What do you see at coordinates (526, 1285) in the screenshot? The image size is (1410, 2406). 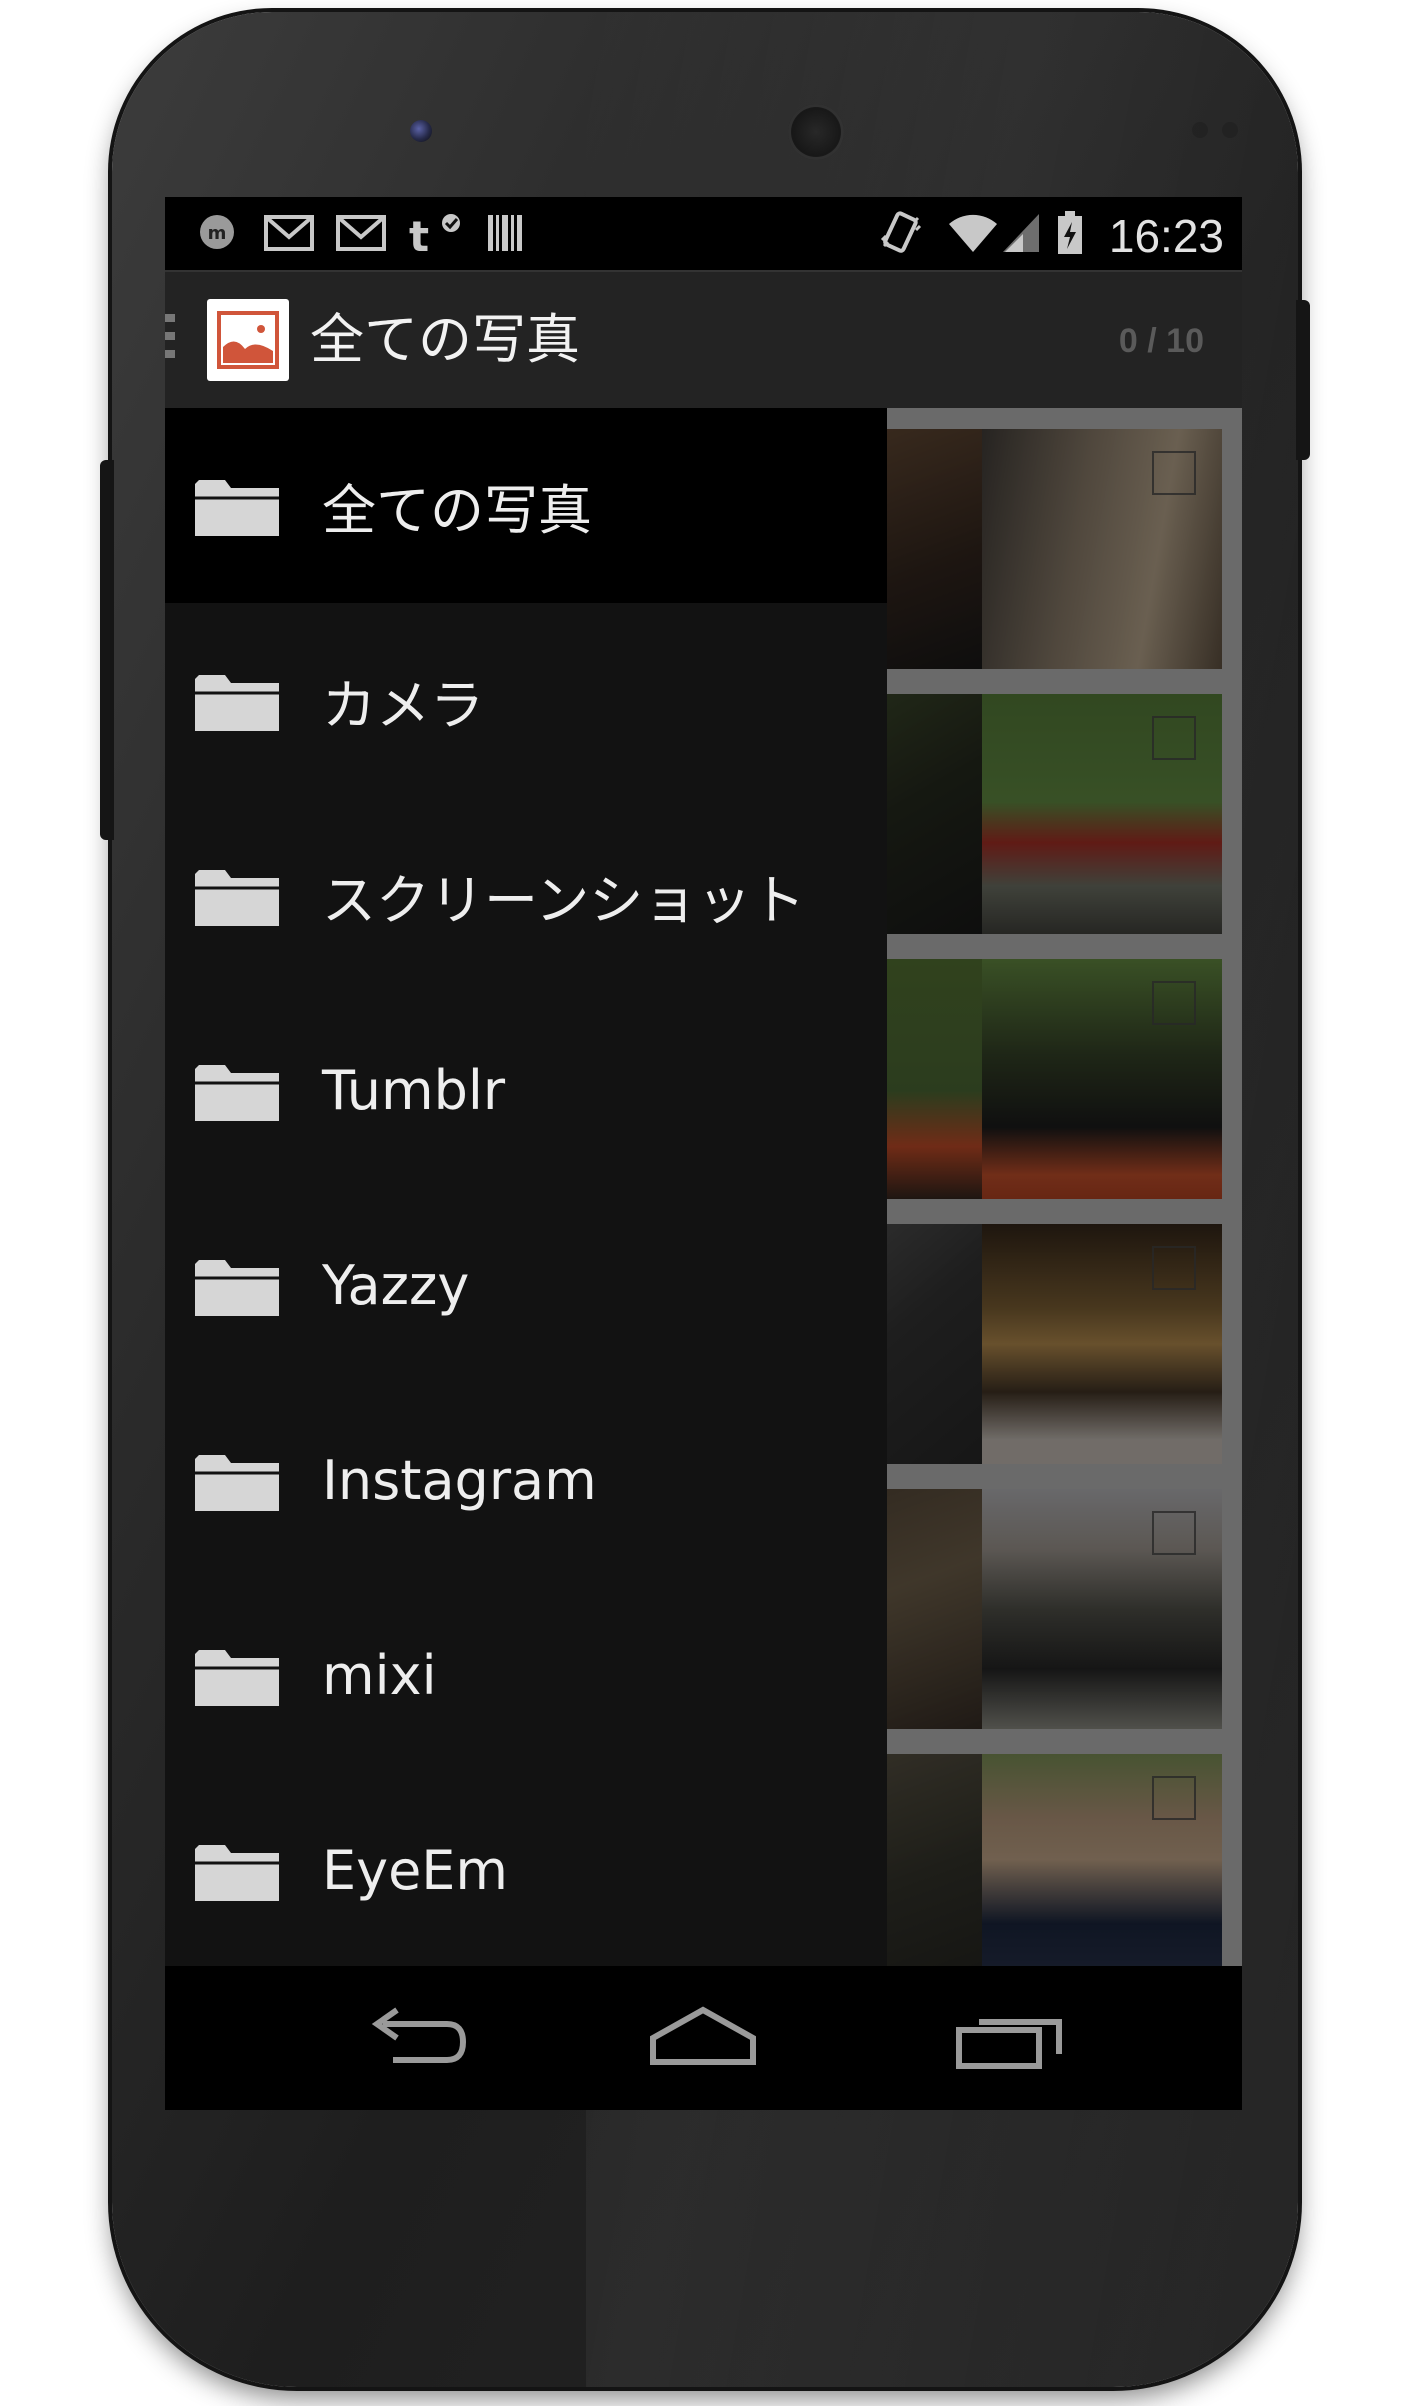 I see `drawer-item-yazzy: Yazzy` at bounding box center [526, 1285].